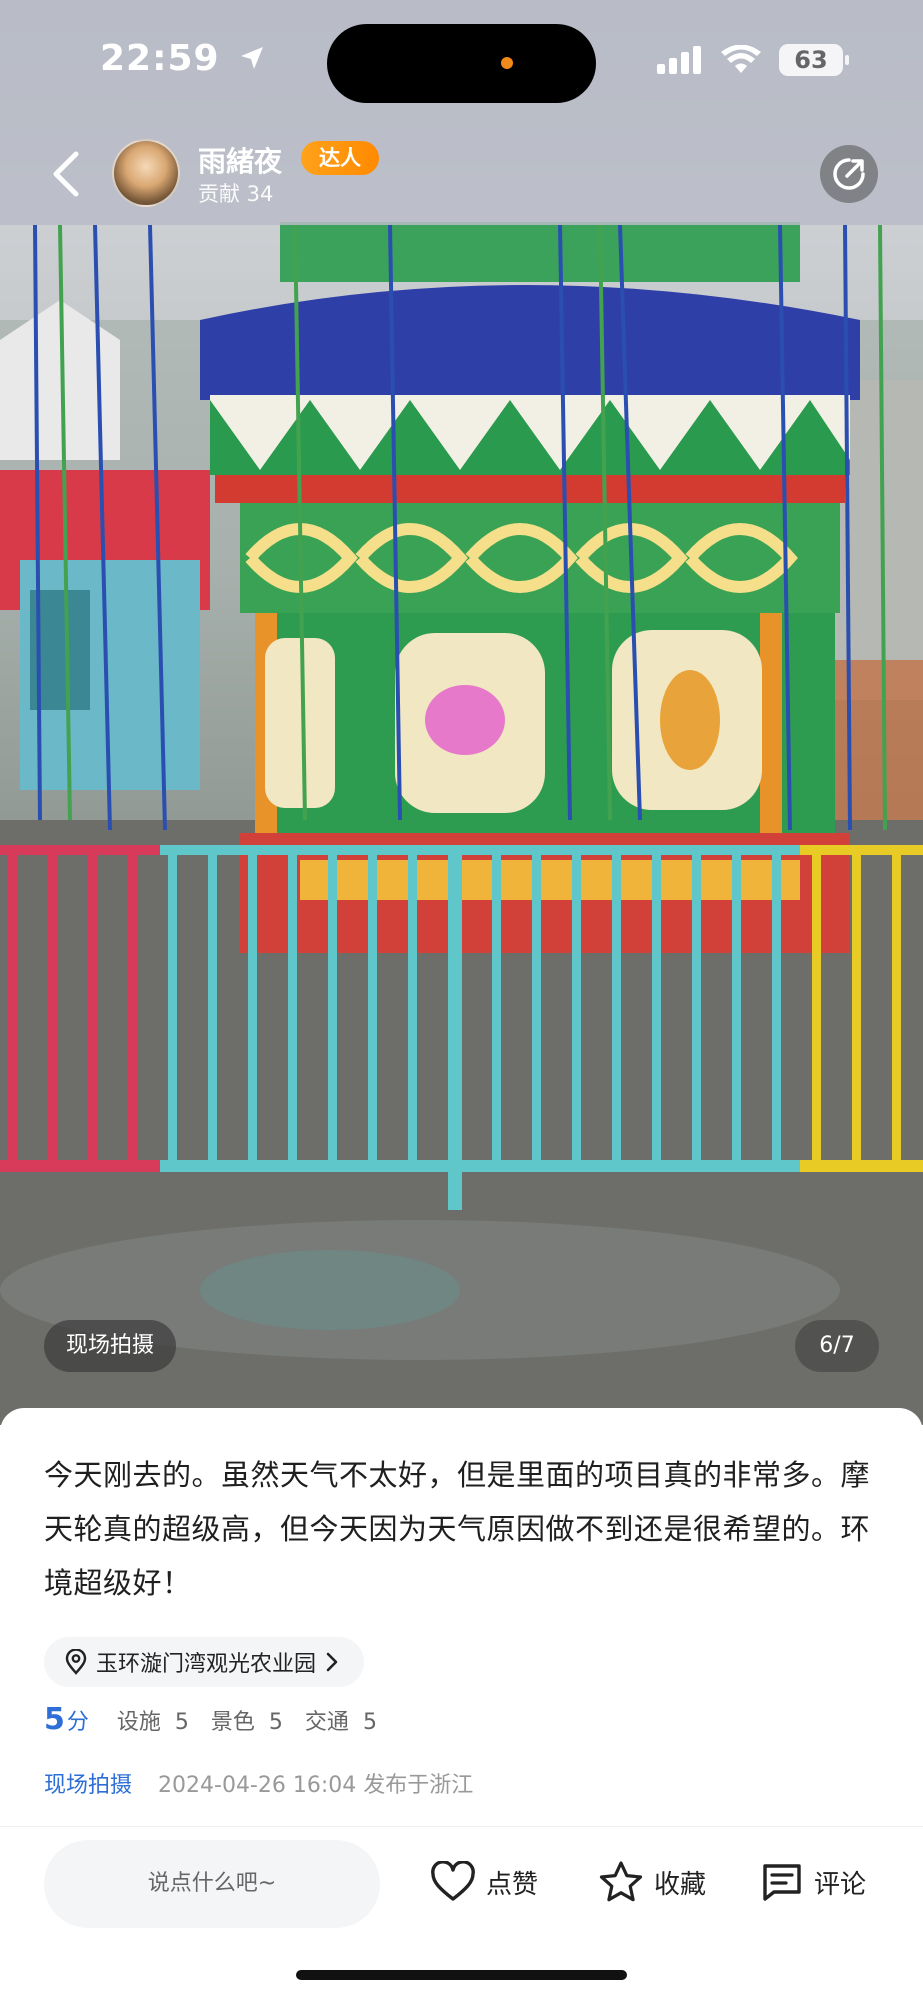 The height and width of the screenshot is (2000, 923). I want to click on recording-indicator, so click(507, 63).